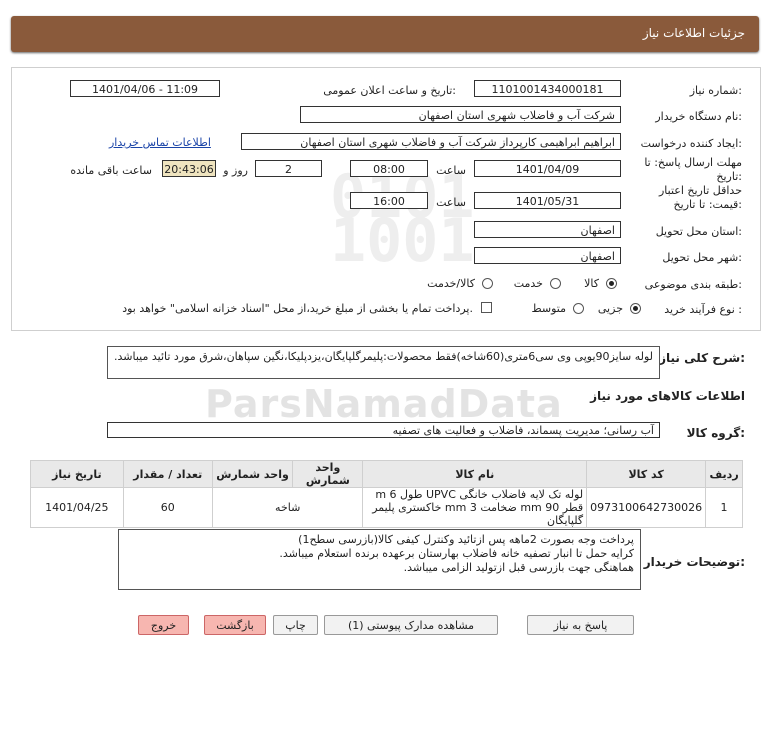 The height and width of the screenshot is (745, 770). Describe the element at coordinates (460, 114) in the screenshot. I see `buyer-field: شرکت آب و فاضلاب شهری استان اصفهان` at that location.